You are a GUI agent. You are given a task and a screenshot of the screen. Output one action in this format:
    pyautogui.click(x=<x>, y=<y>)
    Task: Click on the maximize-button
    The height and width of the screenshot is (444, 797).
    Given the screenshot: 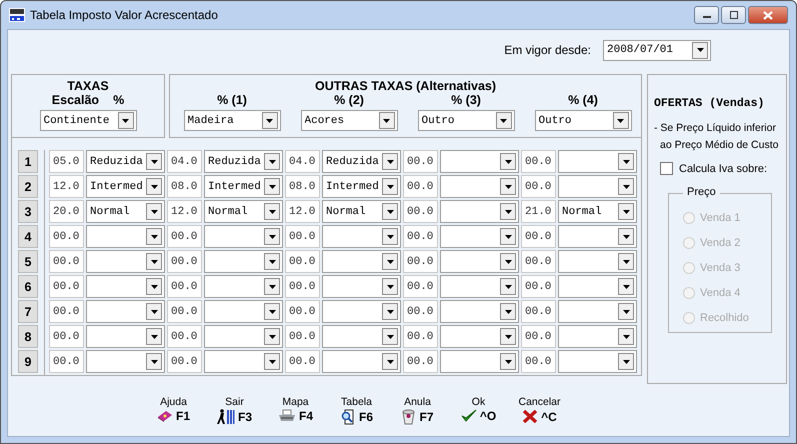 What is the action you would take?
    pyautogui.click(x=733, y=15)
    